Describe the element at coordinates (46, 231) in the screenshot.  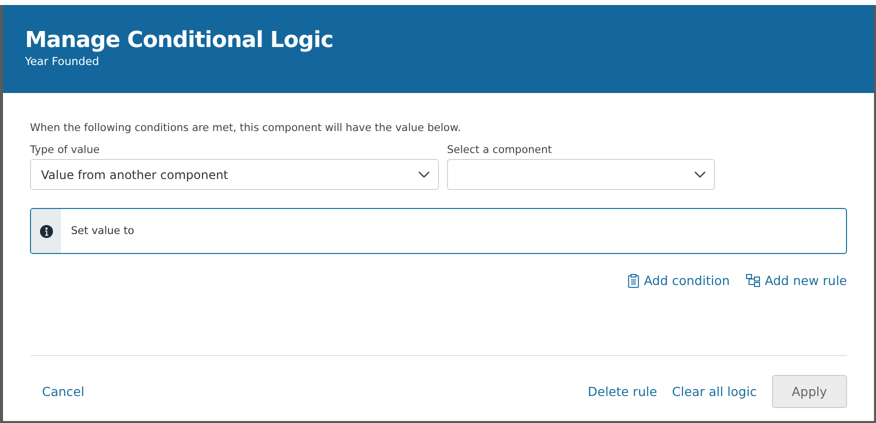
I see `info-icon` at that location.